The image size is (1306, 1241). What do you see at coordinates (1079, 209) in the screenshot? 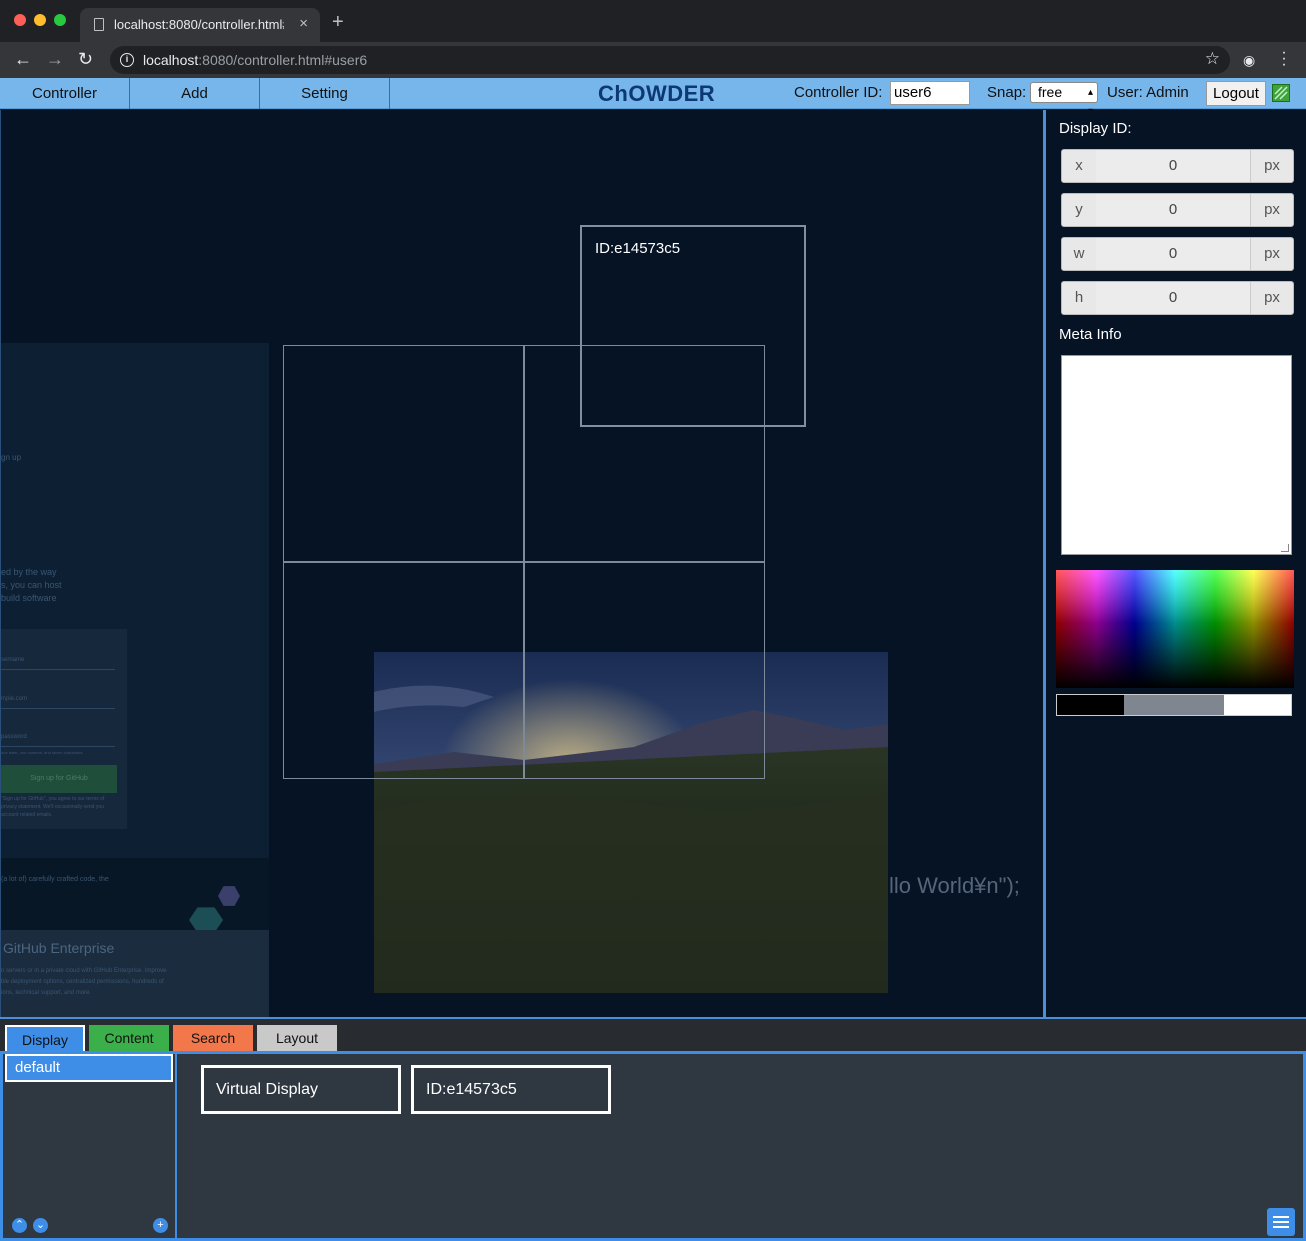
I see `prop-label: y` at bounding box center [1079, 209].